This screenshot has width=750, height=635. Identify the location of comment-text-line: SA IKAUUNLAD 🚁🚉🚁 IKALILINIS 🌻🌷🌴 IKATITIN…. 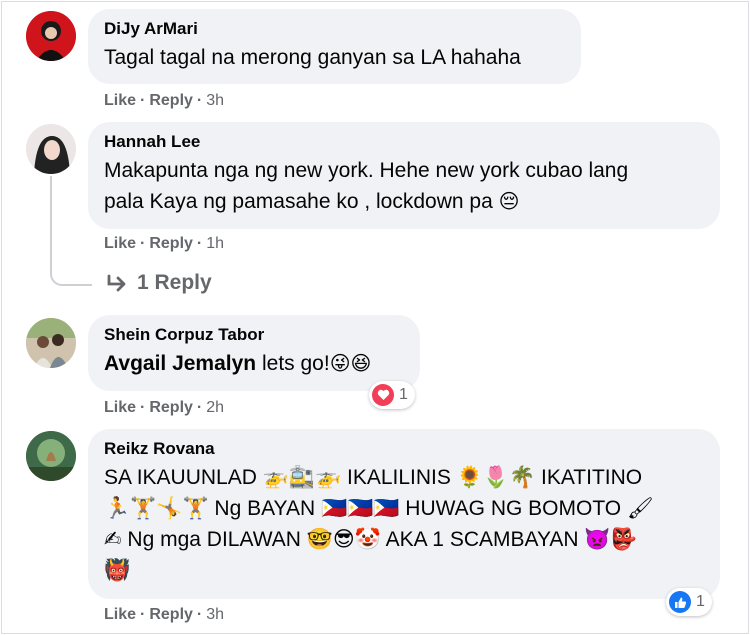
(373, 477).